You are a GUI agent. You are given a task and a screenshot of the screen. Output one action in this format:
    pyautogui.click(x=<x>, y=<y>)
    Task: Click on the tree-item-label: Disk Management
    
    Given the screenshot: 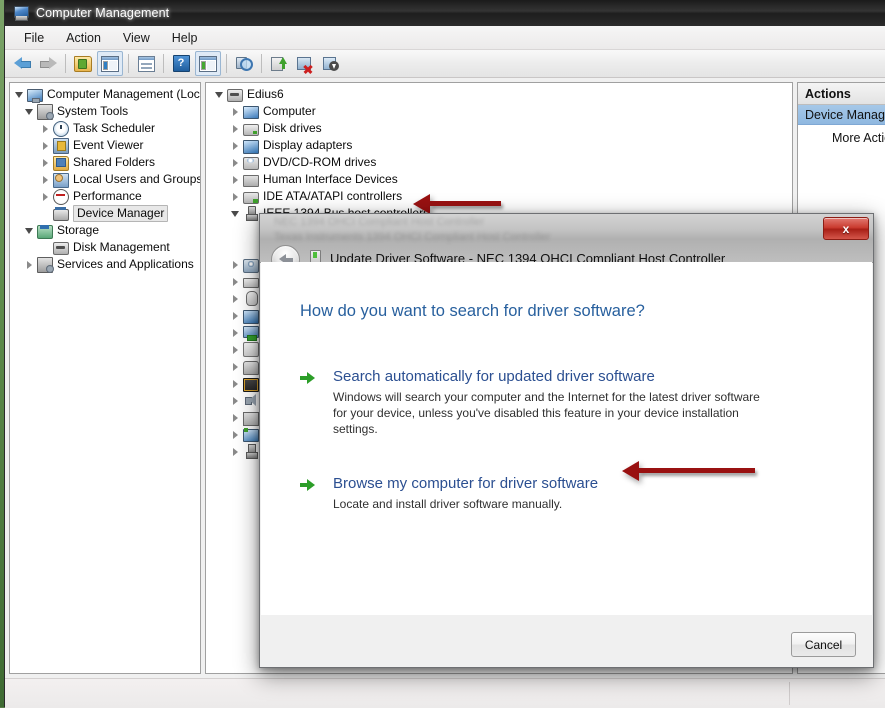 What is the action you would take?
    pyautogui.click(x=121, y=247)
    